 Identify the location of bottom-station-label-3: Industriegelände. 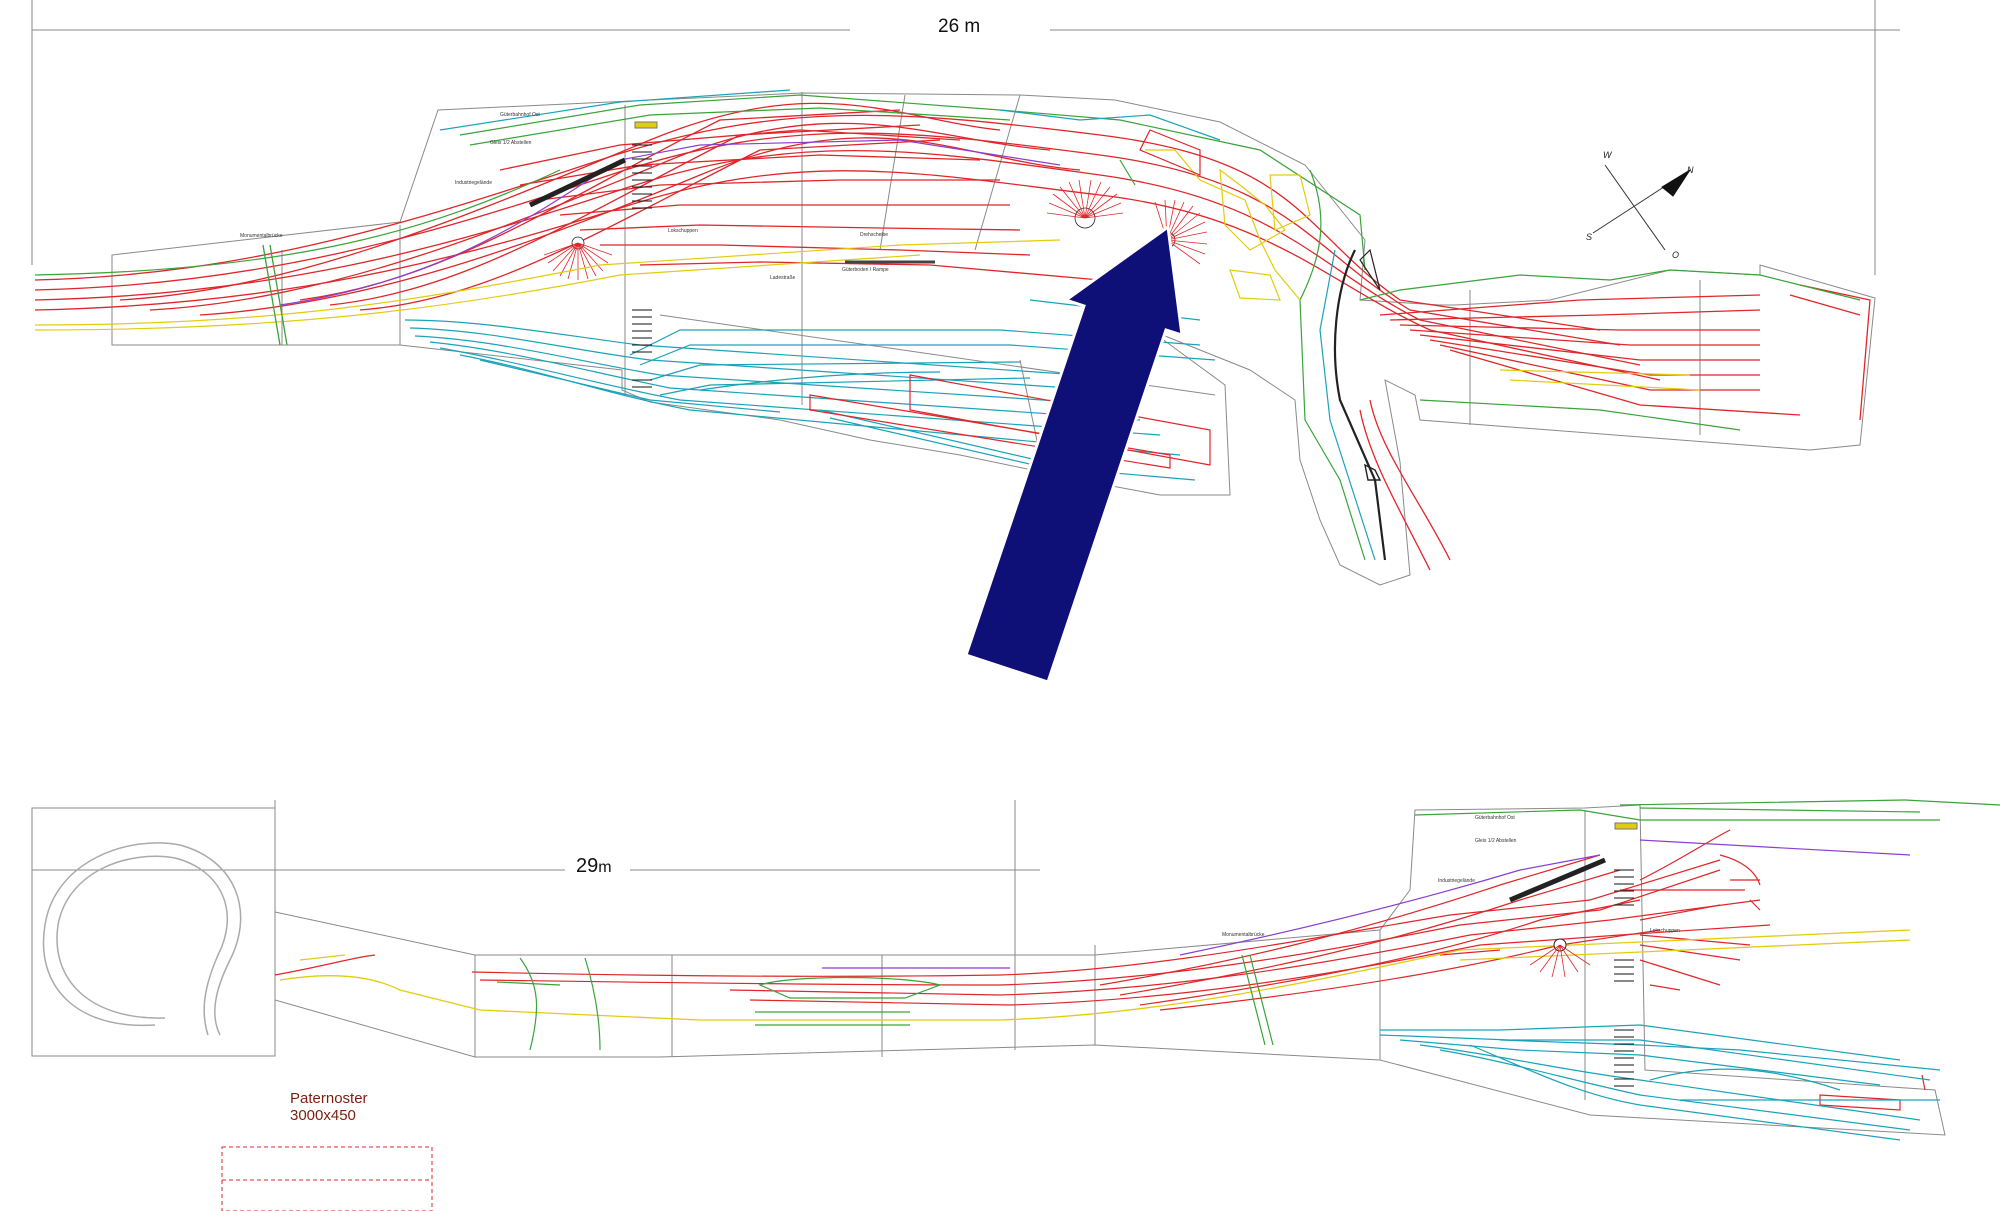
(1456, 881).